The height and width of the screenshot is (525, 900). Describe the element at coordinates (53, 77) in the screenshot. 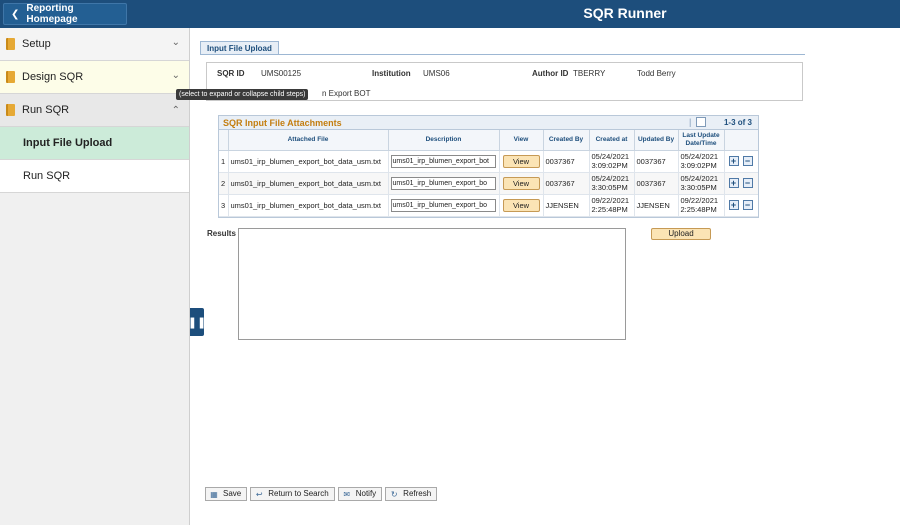

I see `sidebar-item-label: Design SQR` at that location.